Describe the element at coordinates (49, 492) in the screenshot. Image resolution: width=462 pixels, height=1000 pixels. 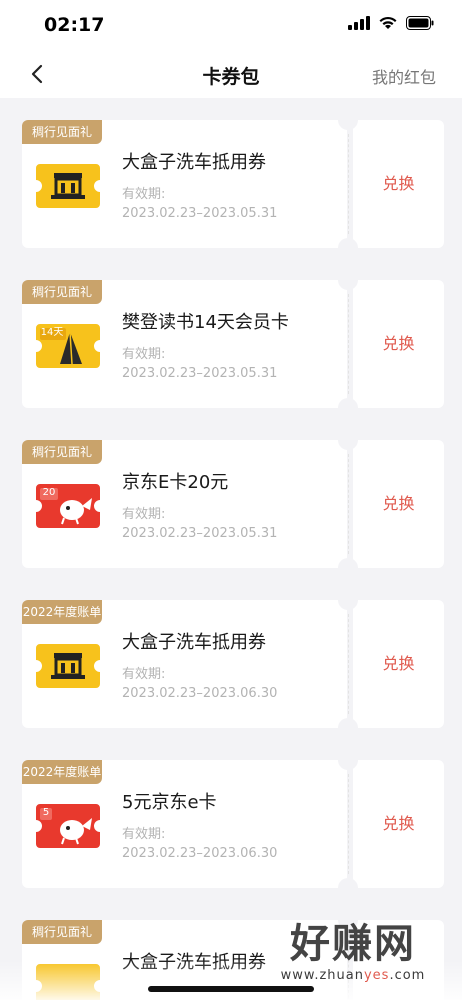
I see `icon-badge: 20` at that location.